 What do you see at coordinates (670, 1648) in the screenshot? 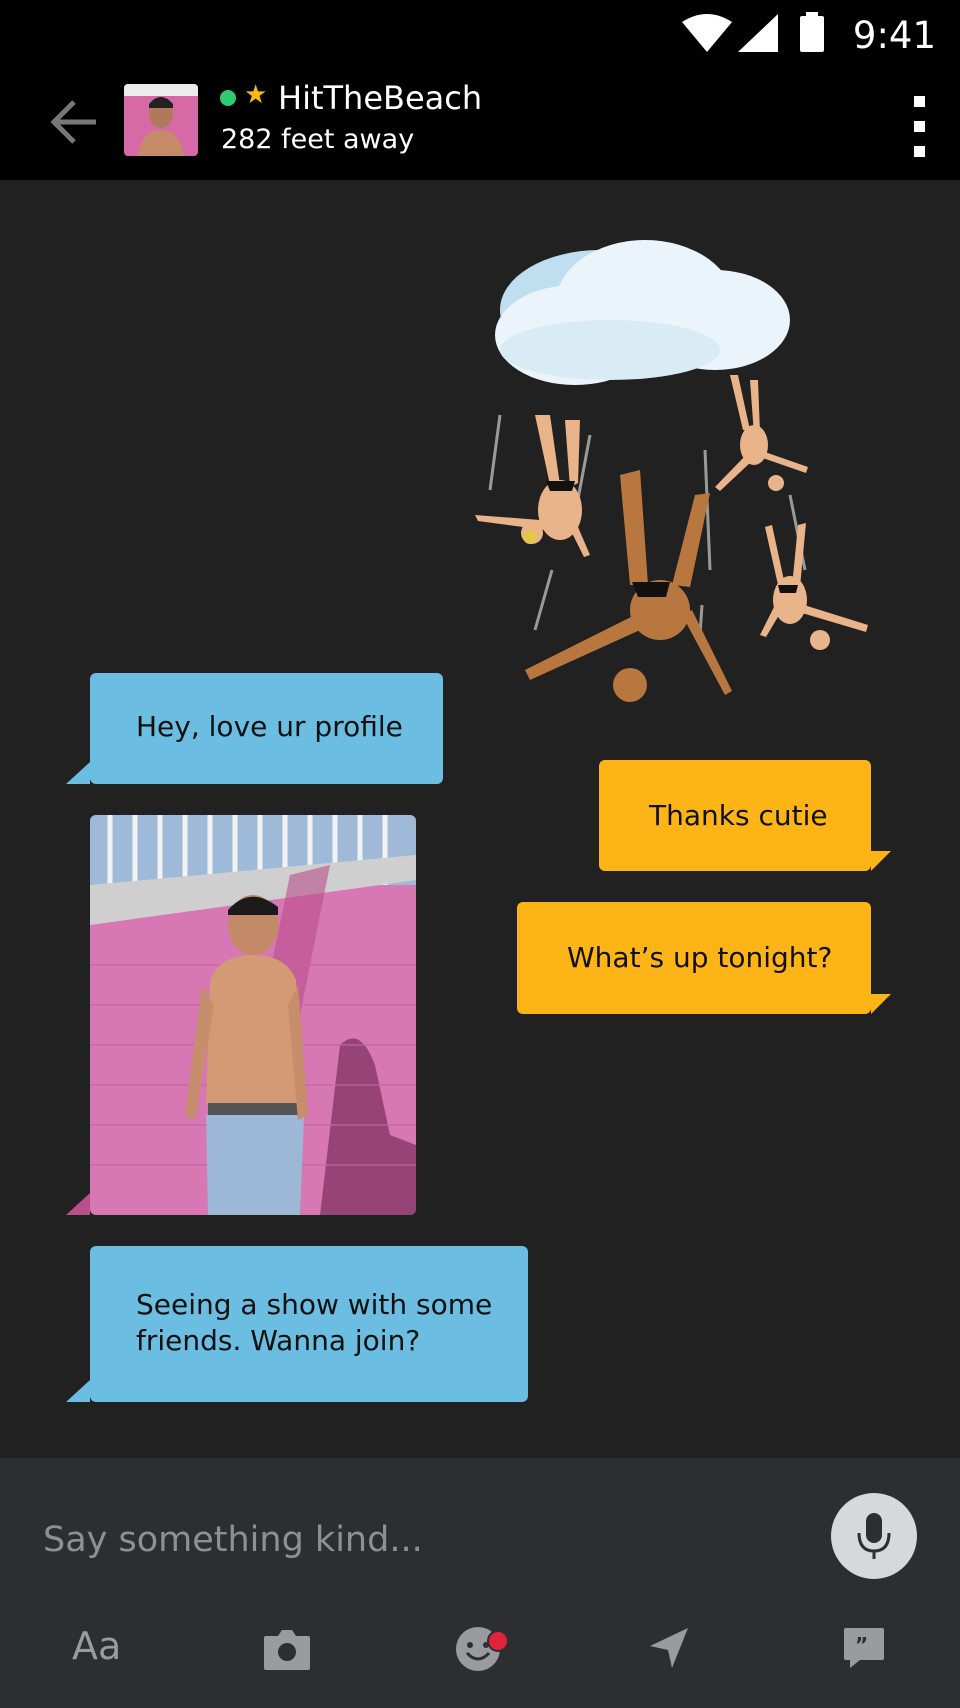
I see `location-icon` at bounding box center [670, 1648].